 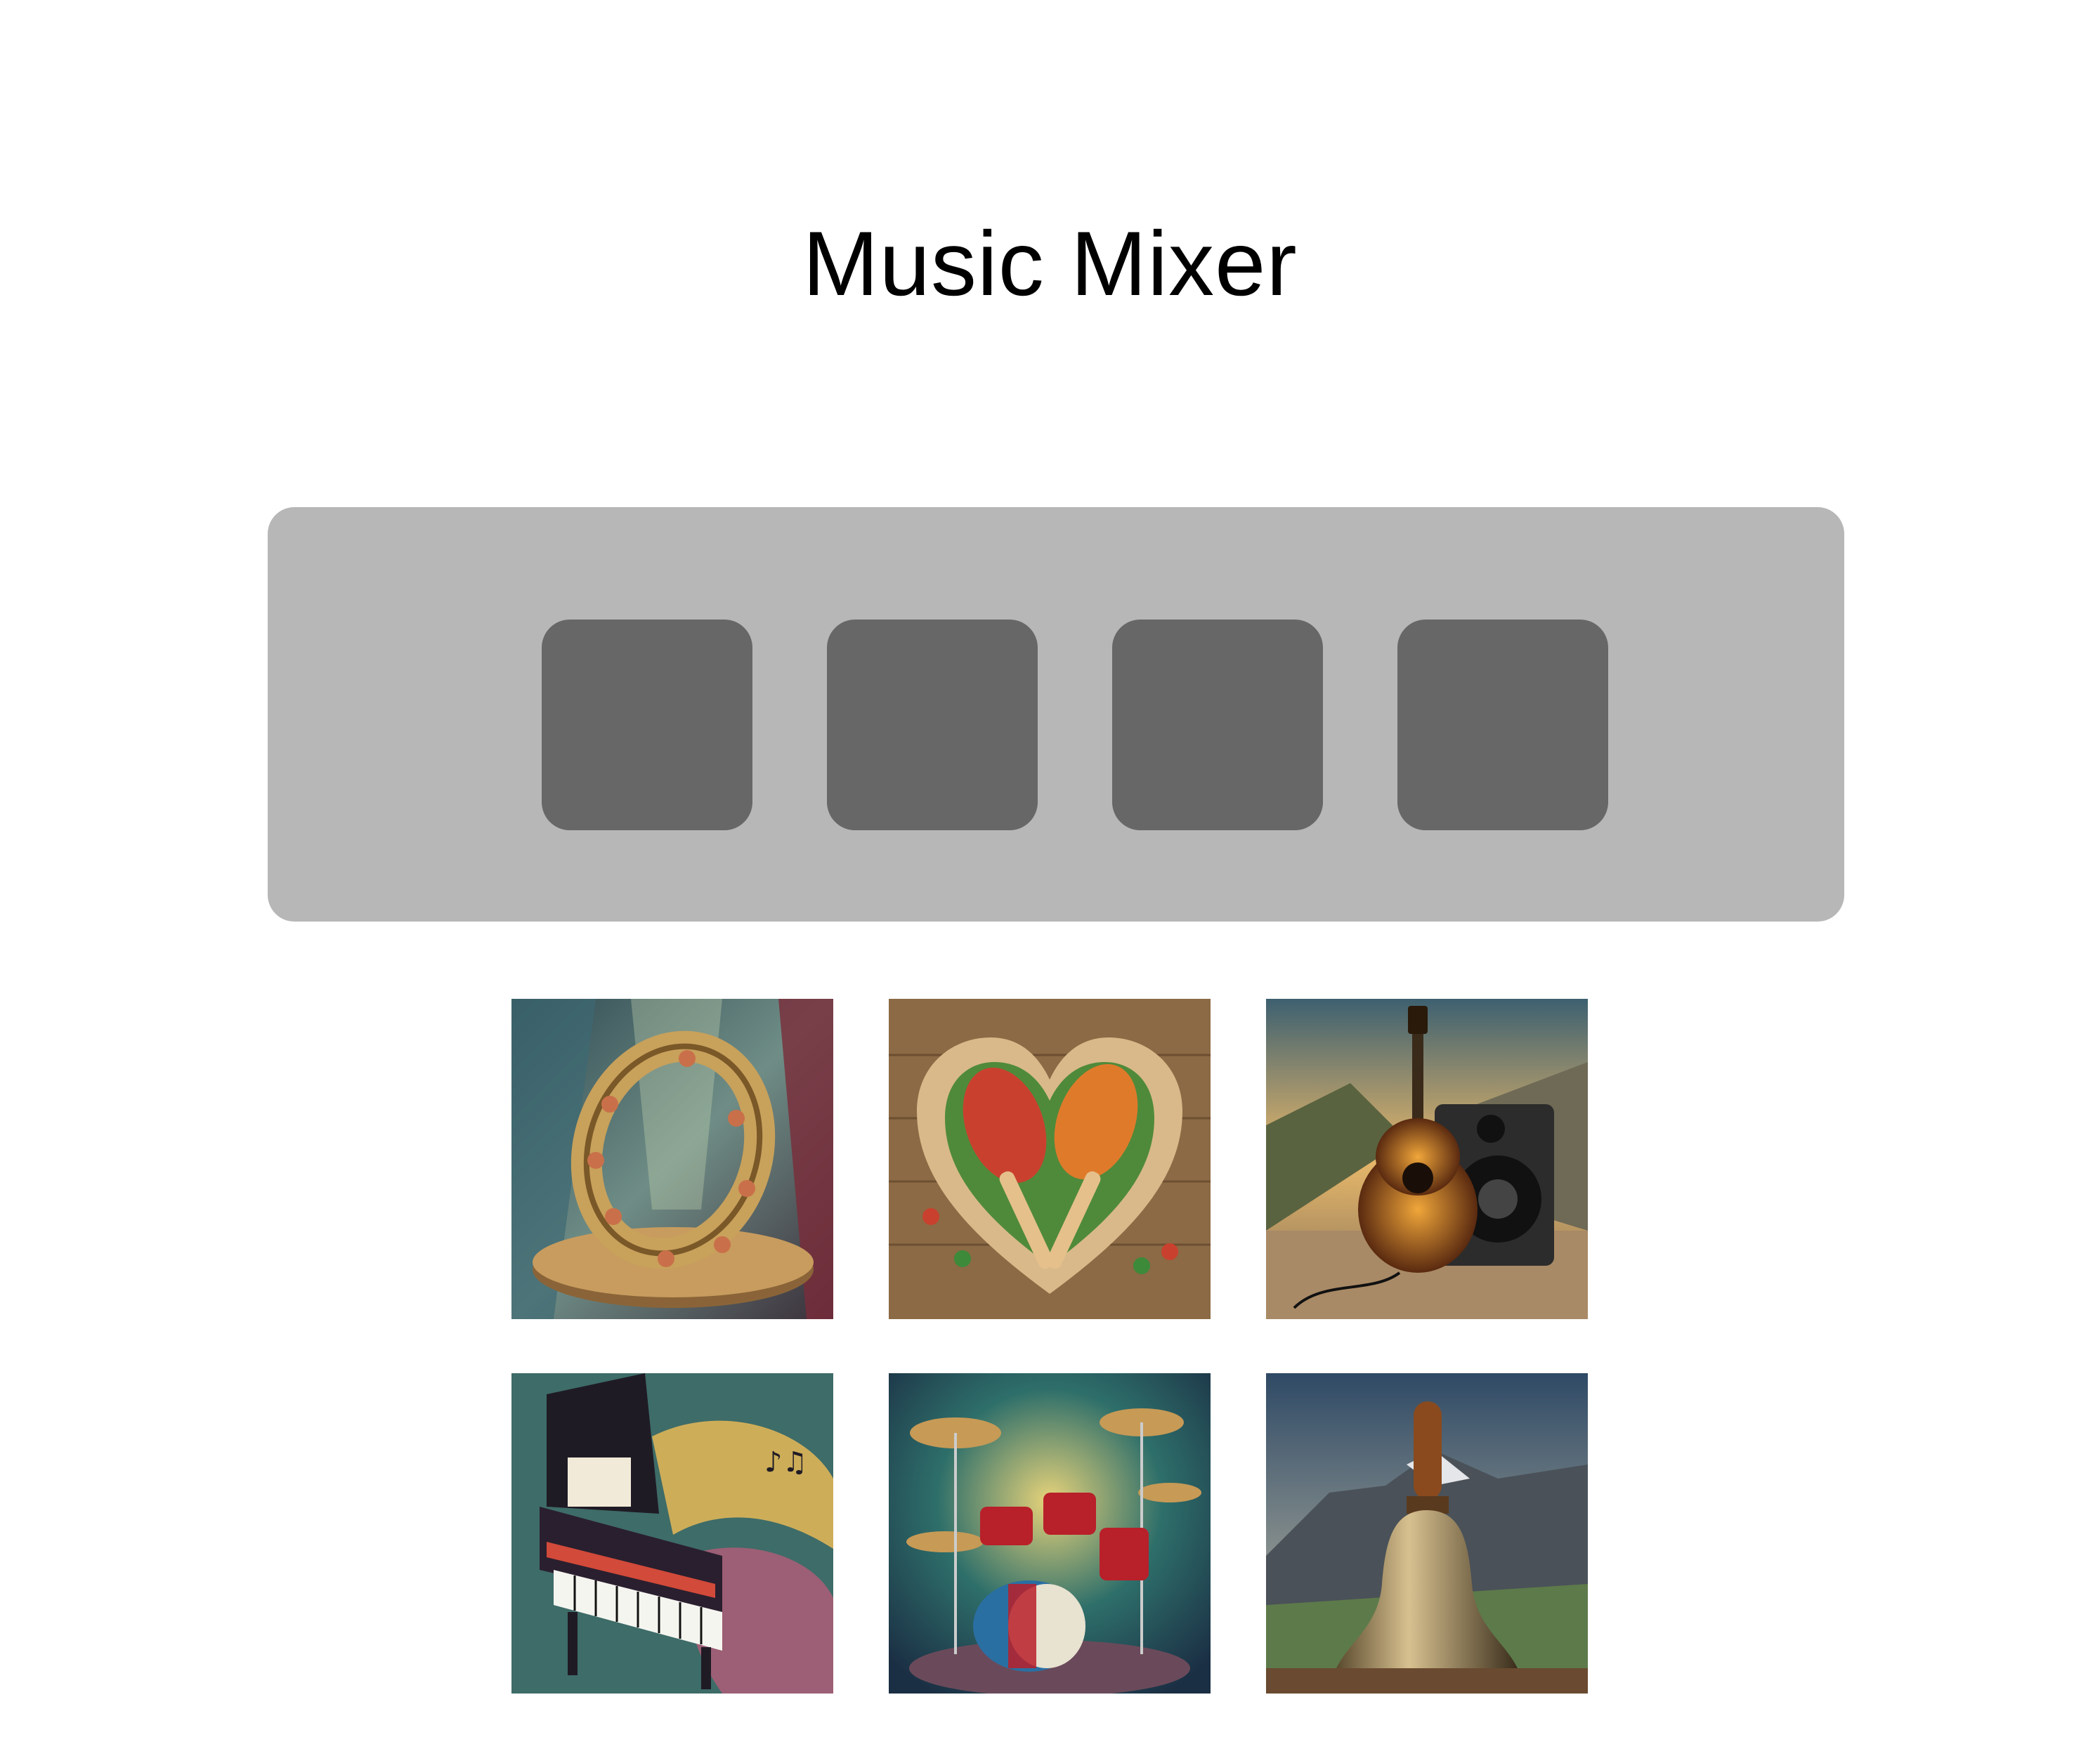 I want to click on drum-kit-icon, so click(x=1050, y=1533).